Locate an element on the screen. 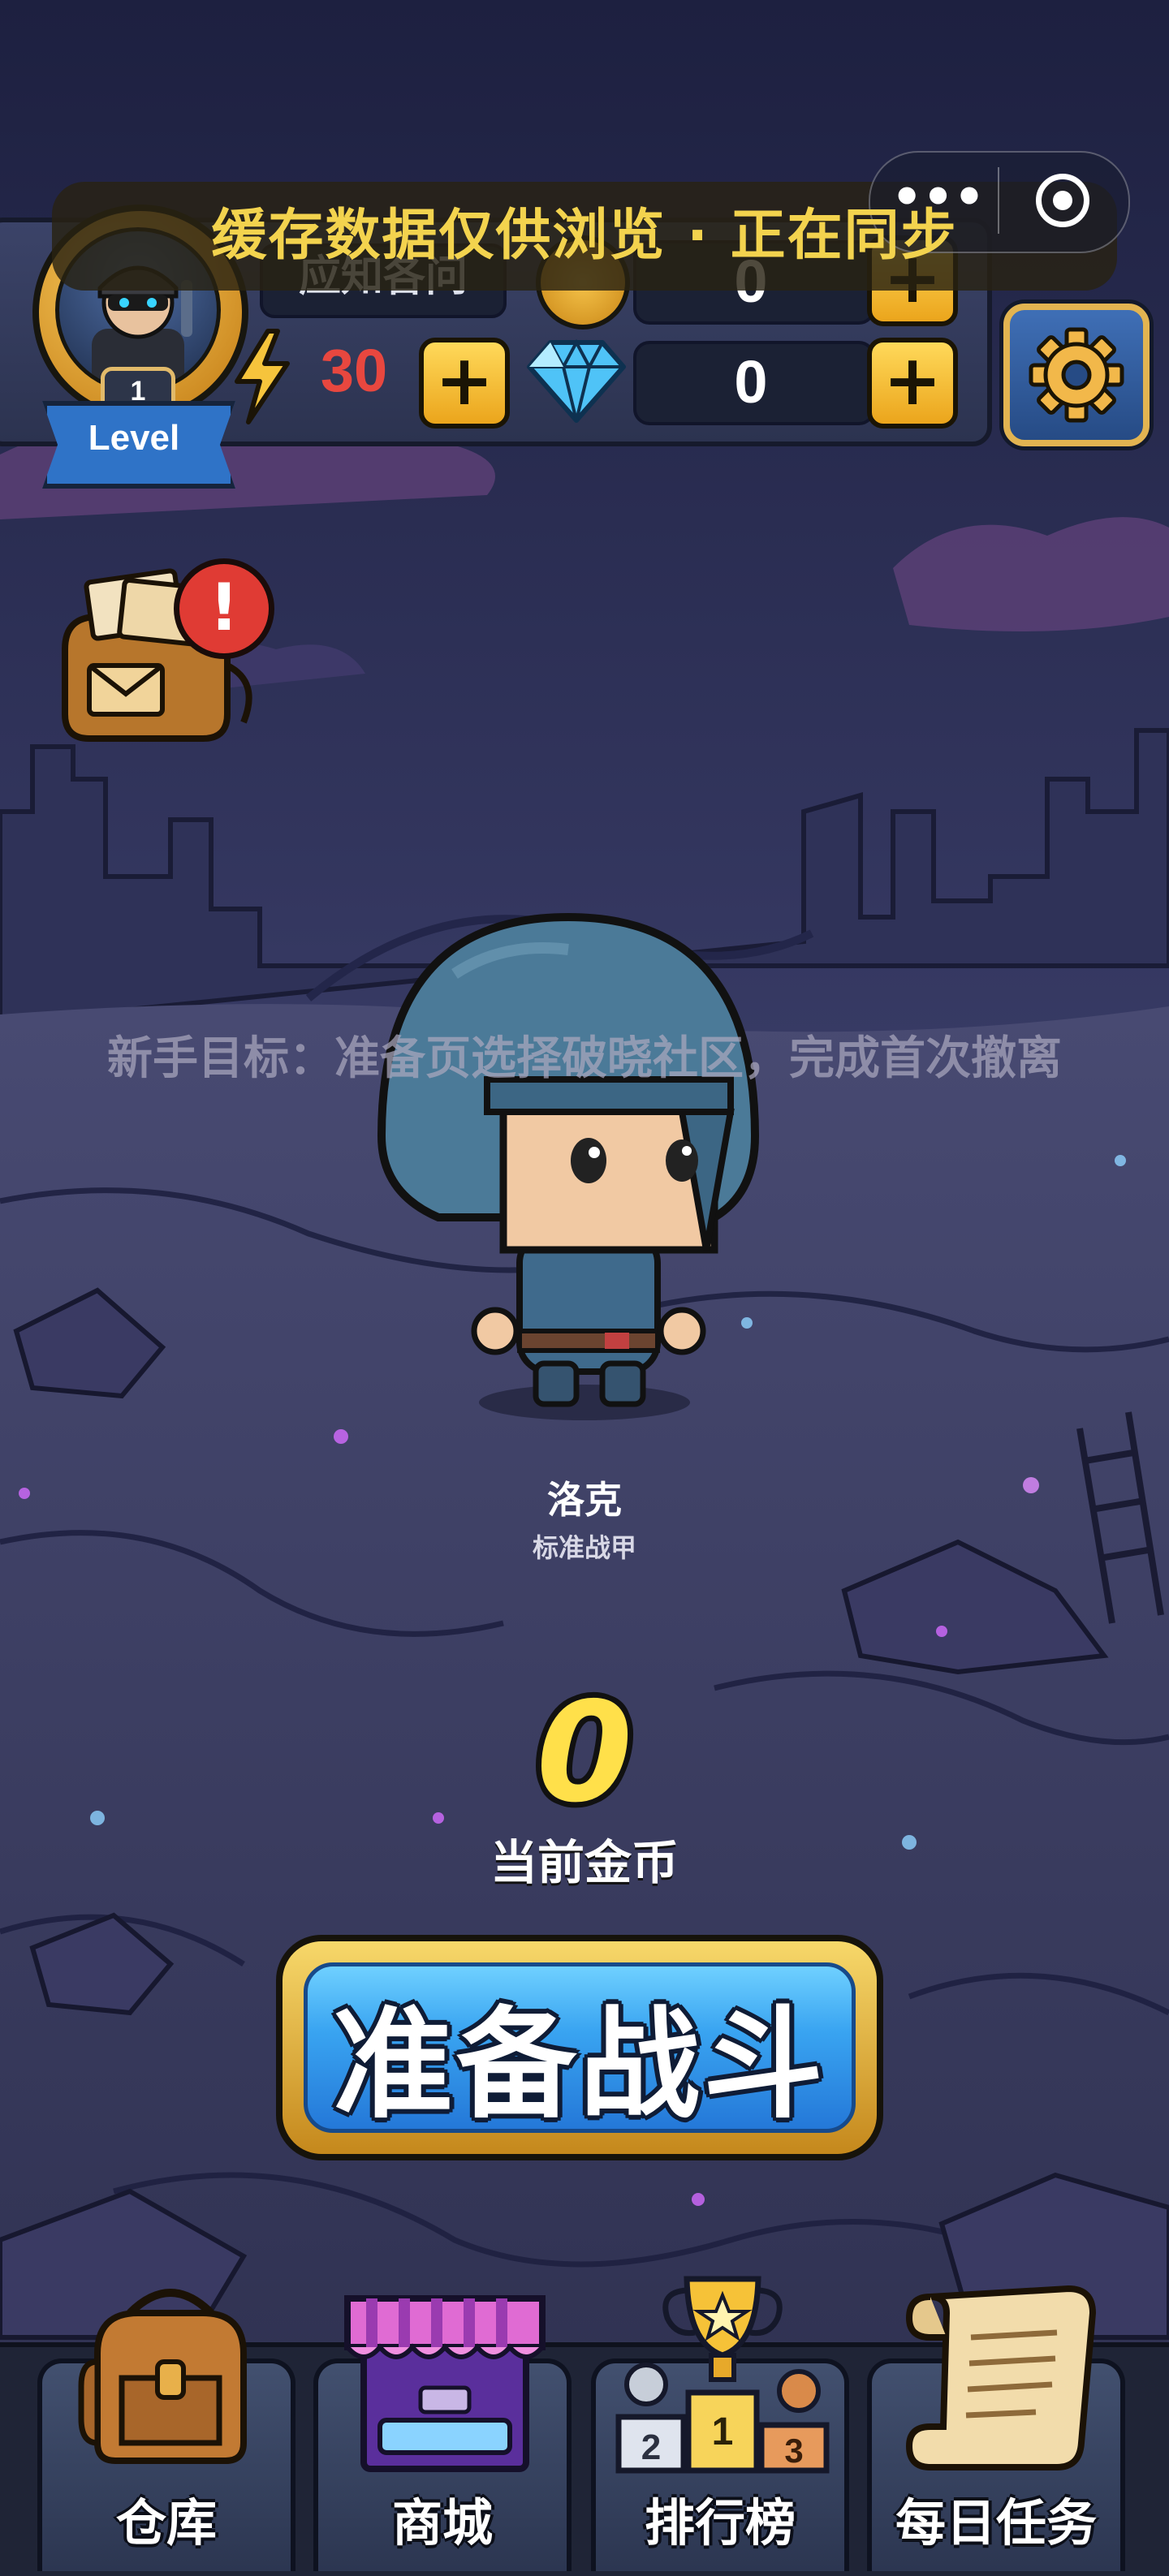 The image size is (1169, 2576). energy-value: 30 is located at coordinates (354, 371).